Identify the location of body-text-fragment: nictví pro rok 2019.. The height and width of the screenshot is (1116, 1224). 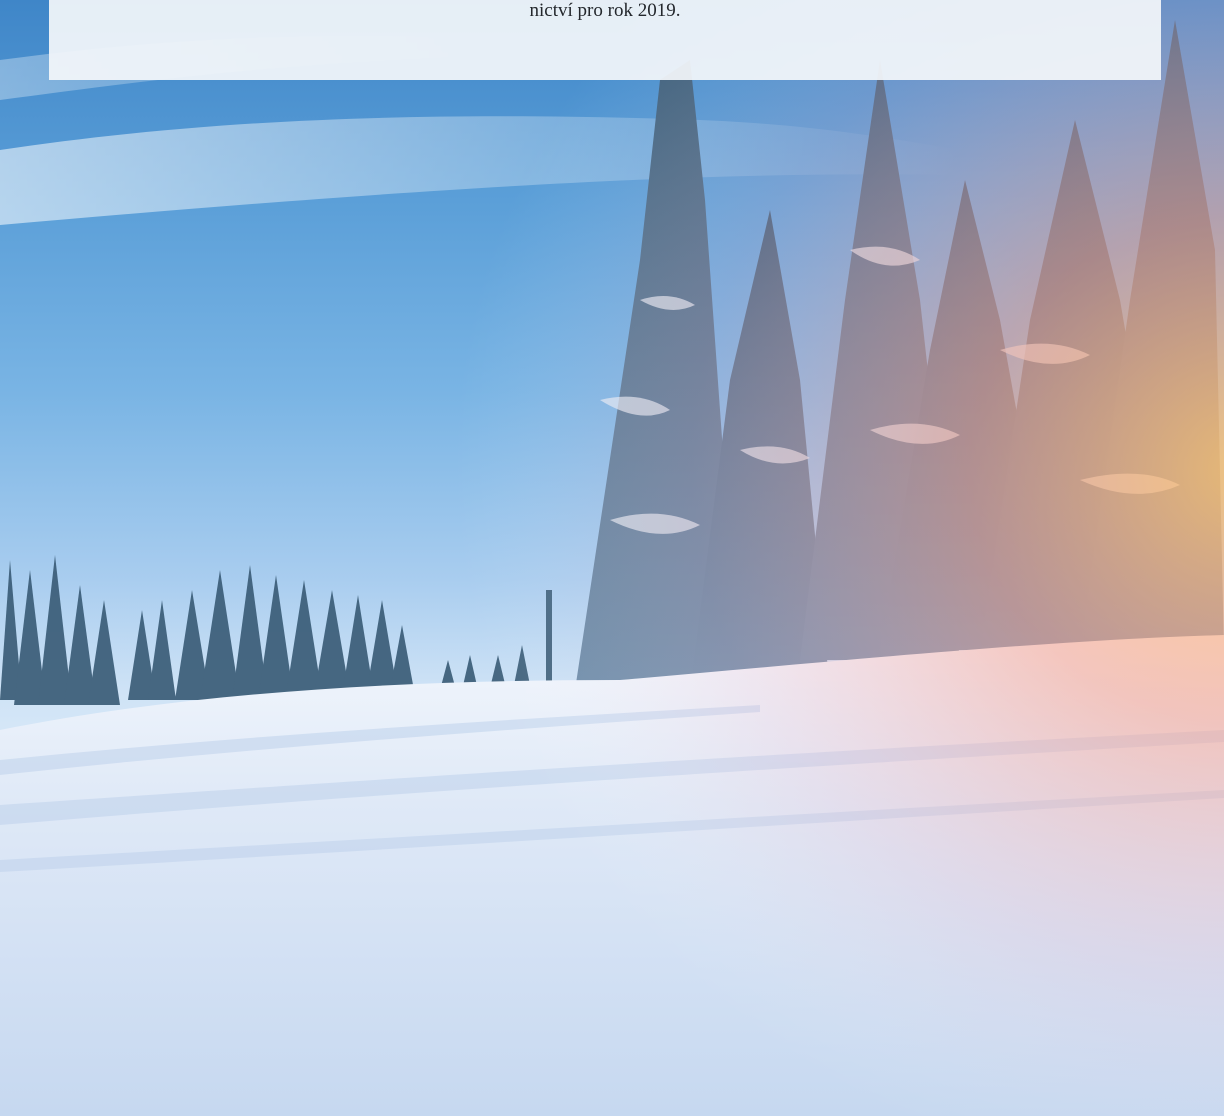
(605, 10).